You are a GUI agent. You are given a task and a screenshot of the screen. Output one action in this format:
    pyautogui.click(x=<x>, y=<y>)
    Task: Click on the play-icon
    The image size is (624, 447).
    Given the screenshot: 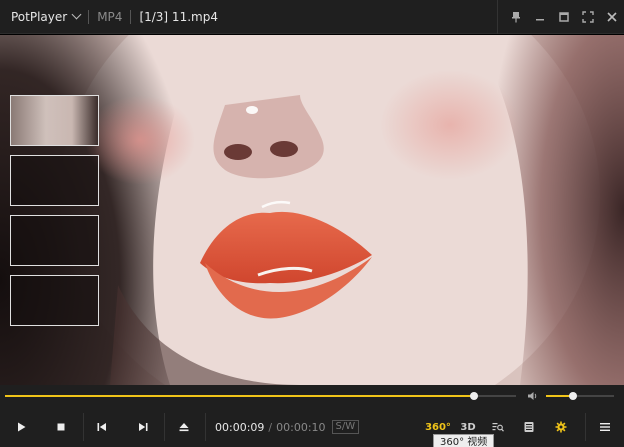 What is the action you would take?
    pyautogui.click(x=22, y=427)
    